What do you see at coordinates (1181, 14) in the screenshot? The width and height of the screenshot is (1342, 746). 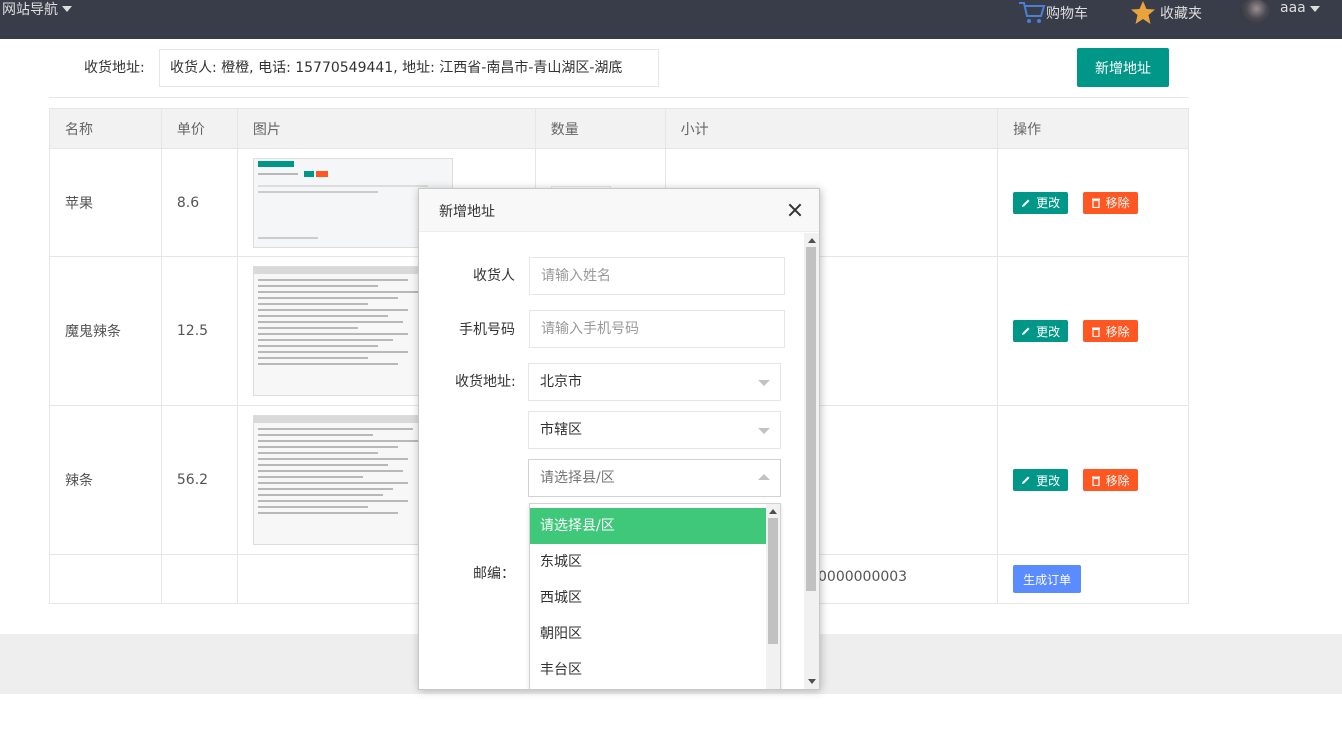 I see `favorites-label: 收藏夹` at bounding box center [1181, 14].